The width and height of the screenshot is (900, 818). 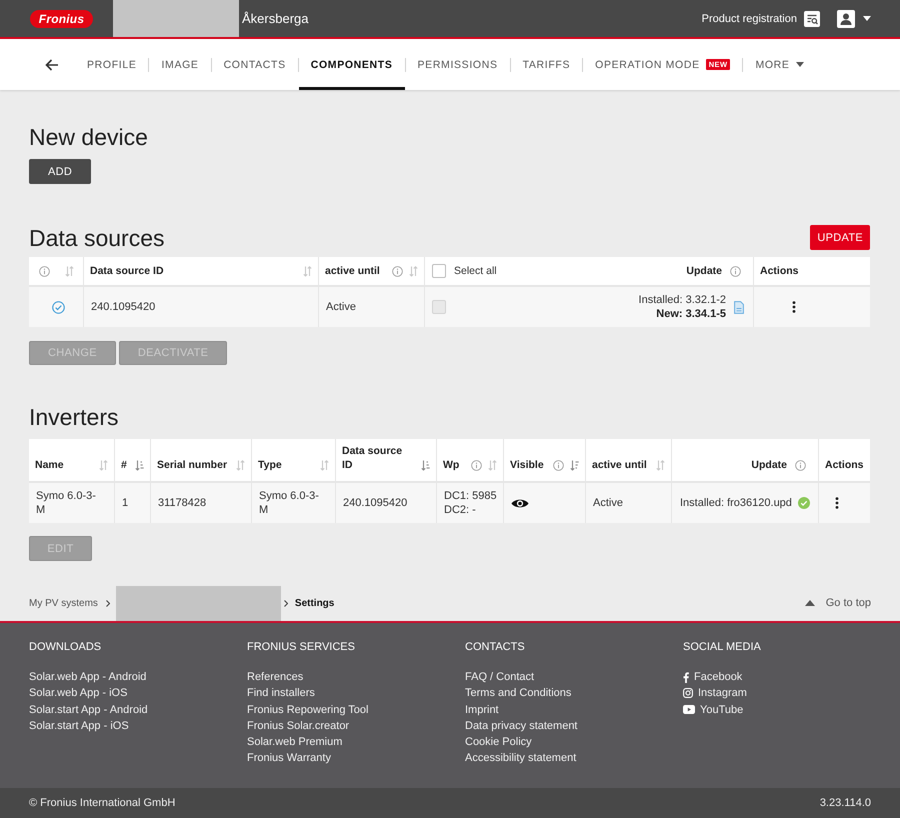 What do you see at coordinates (840, 237) in the screenshot?
I see `update-button: UPDATE` at bounding box center [840, 237].